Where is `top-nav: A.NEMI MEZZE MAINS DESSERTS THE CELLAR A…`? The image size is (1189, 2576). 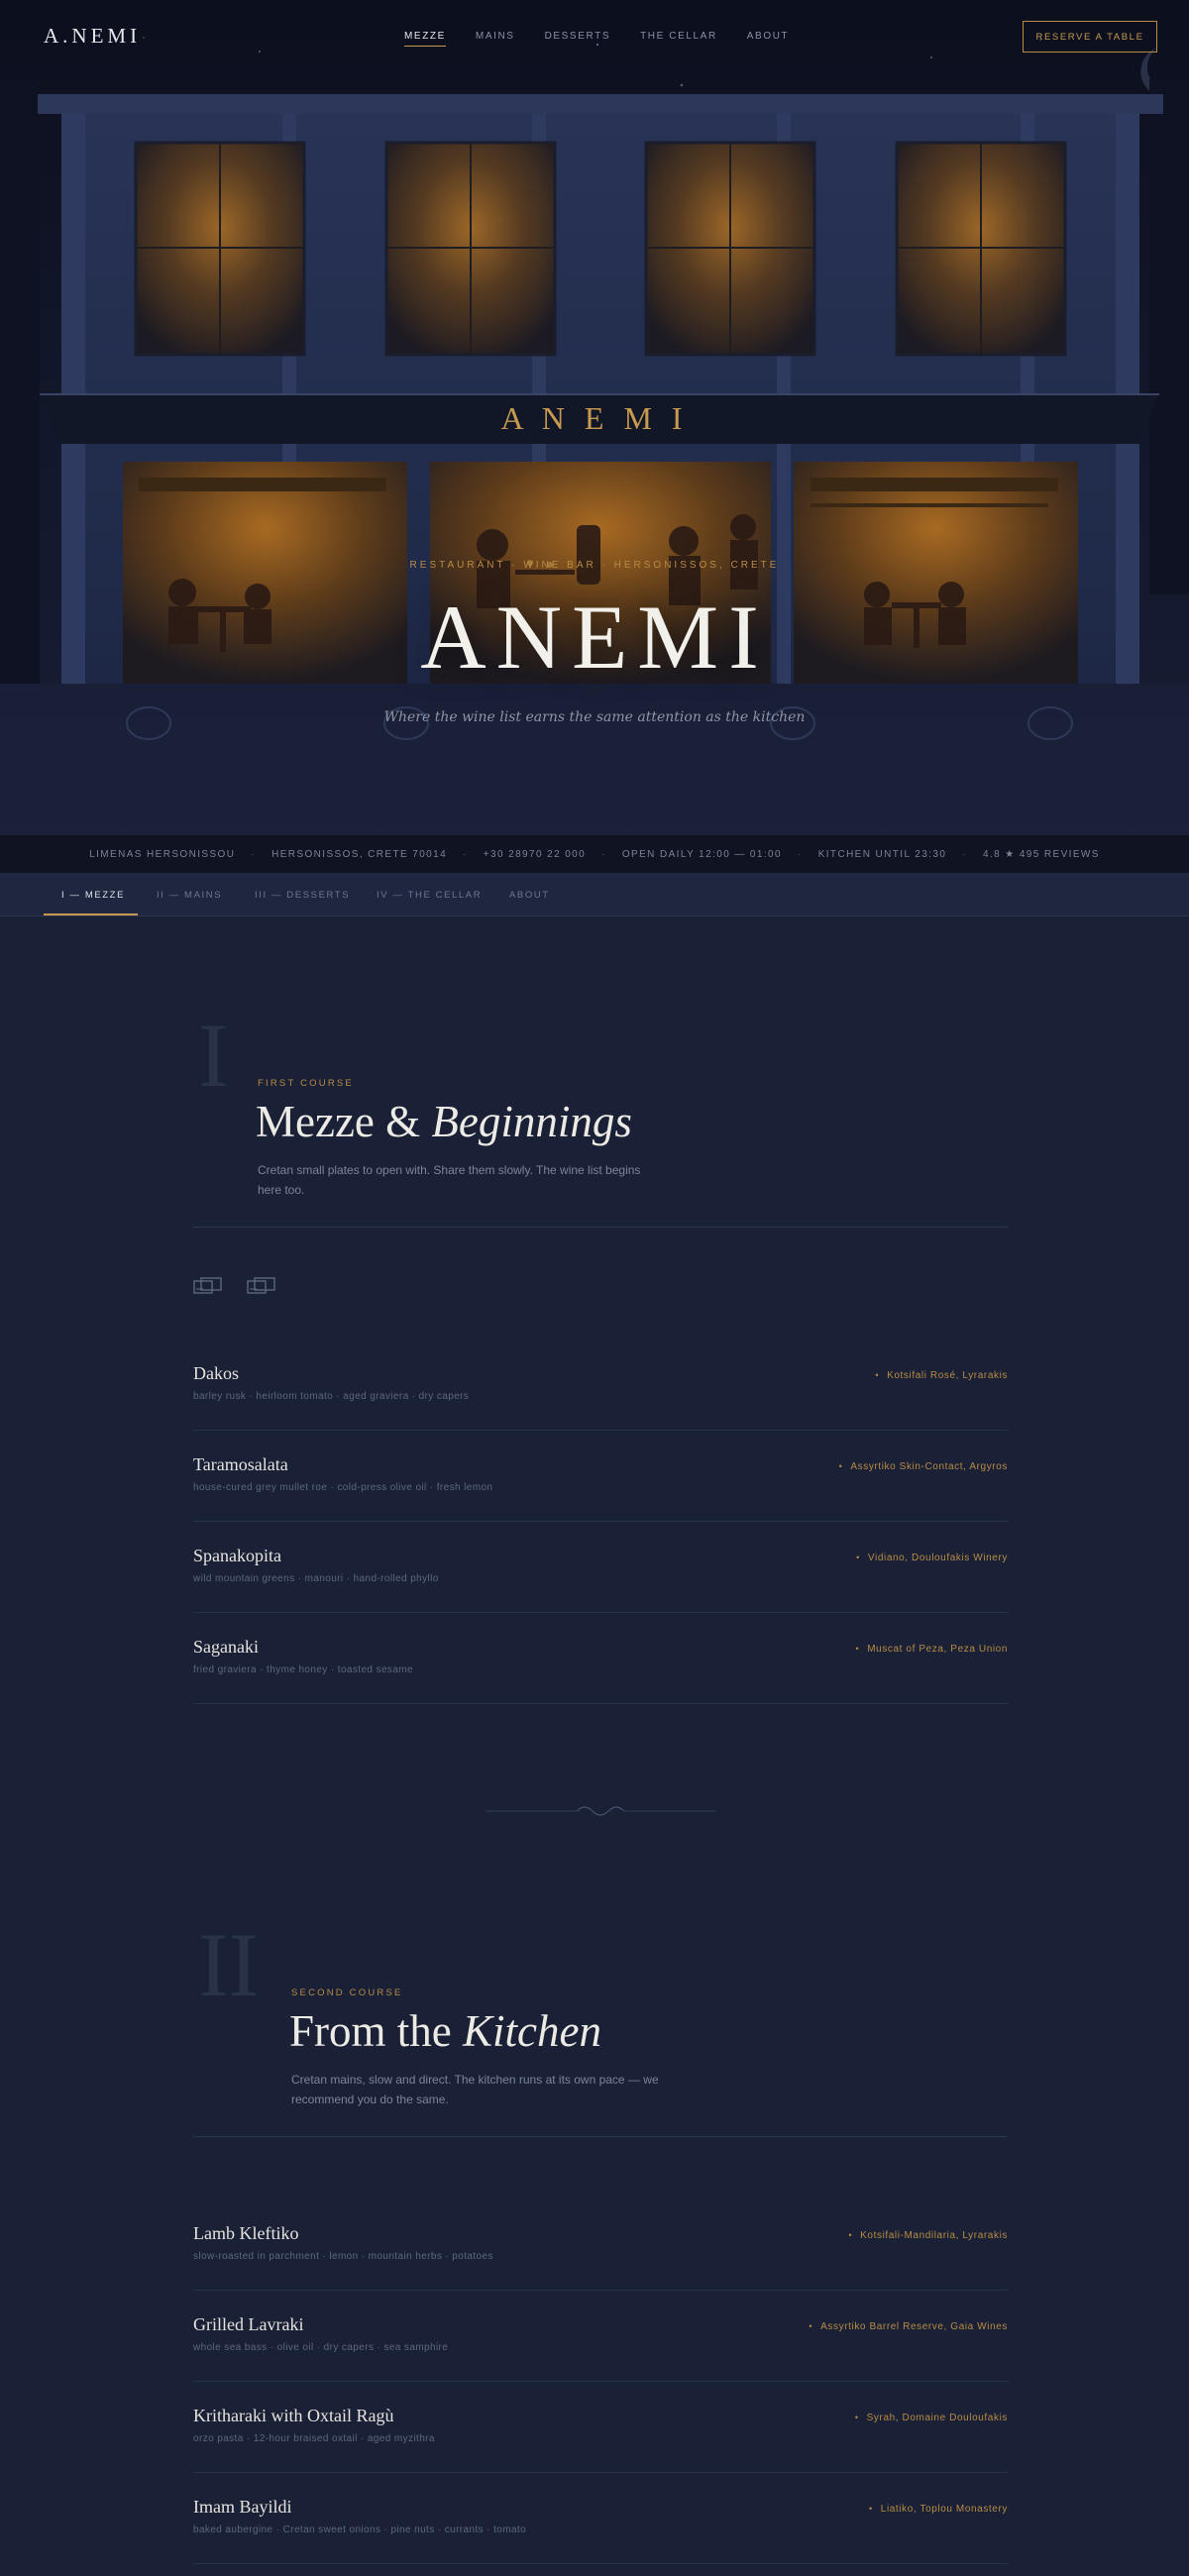
top-nav: A.NEMI MEZZE MAINS DESSERTS THE CELLAR A… is located at coordinates (594, 37).